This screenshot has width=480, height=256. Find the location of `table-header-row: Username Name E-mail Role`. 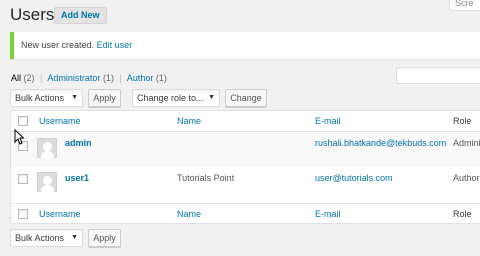

table-header-row: Username Name E-mail Role is located at coordinates (245, 121).